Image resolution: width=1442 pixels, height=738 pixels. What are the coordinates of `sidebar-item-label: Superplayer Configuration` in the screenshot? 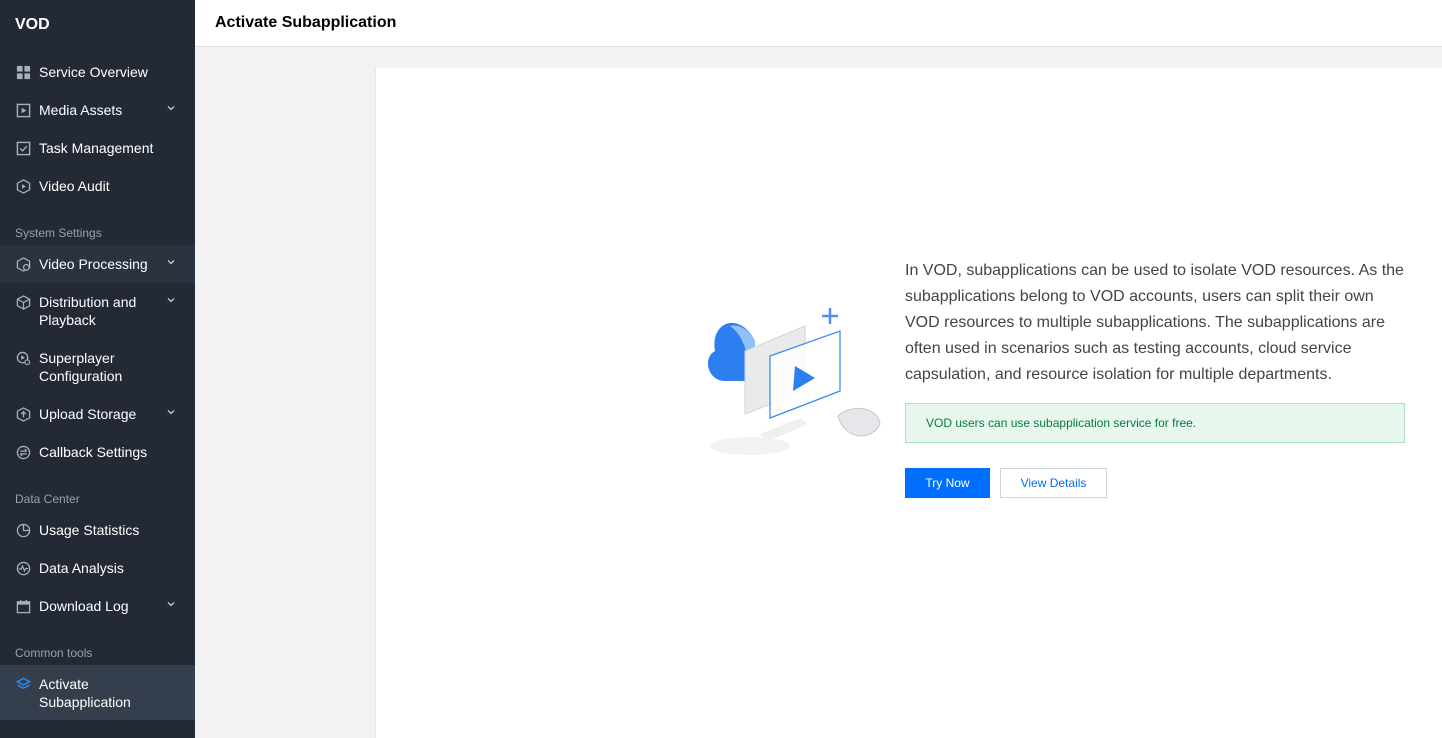 It's located at (81, 367).